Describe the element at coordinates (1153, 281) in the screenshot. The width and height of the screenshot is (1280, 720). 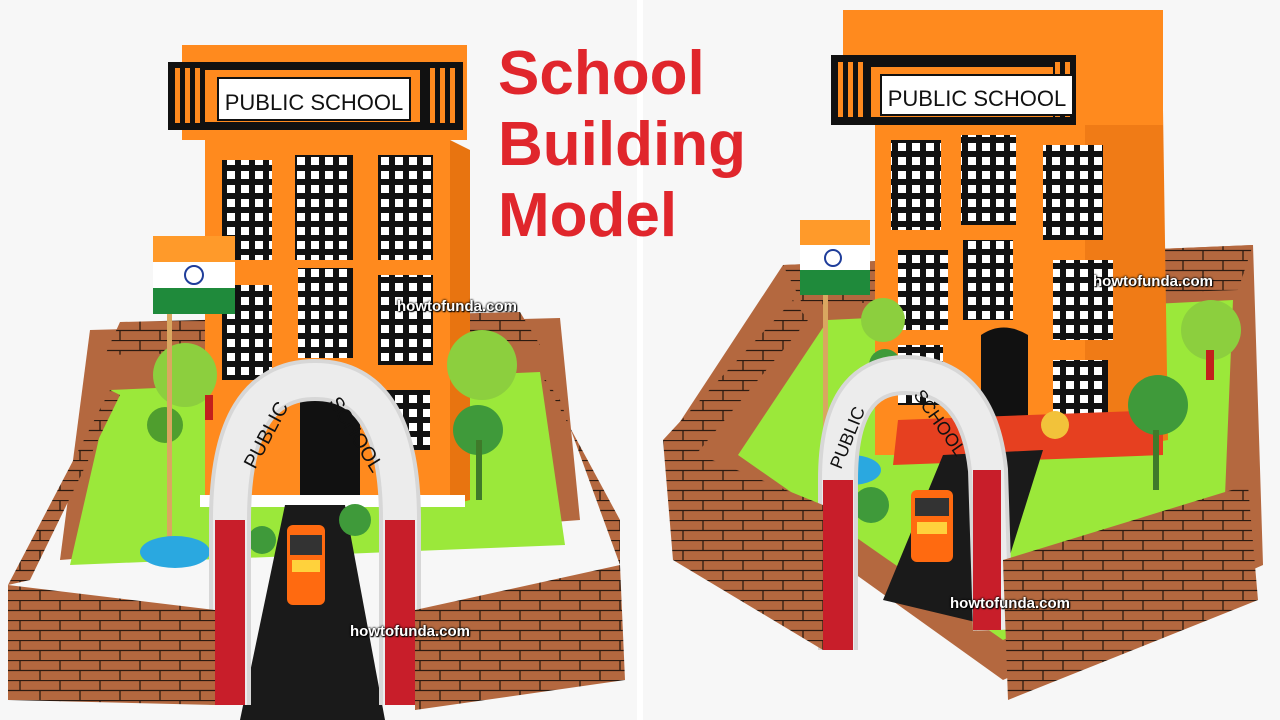
I see `watermark-right-top: howtofunda.com` at that location.